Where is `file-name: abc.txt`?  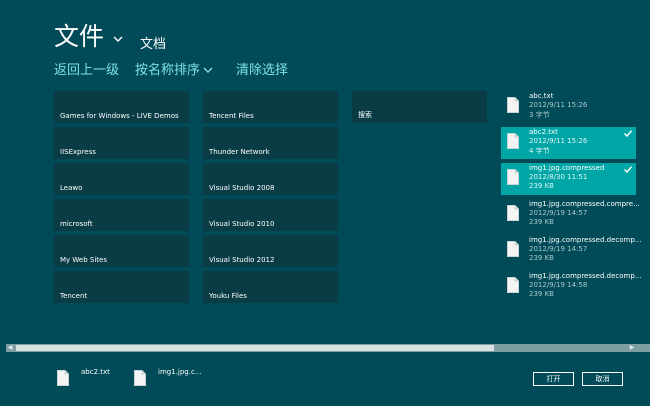 file-name: abc.txt is located at coordinates (541, 96).